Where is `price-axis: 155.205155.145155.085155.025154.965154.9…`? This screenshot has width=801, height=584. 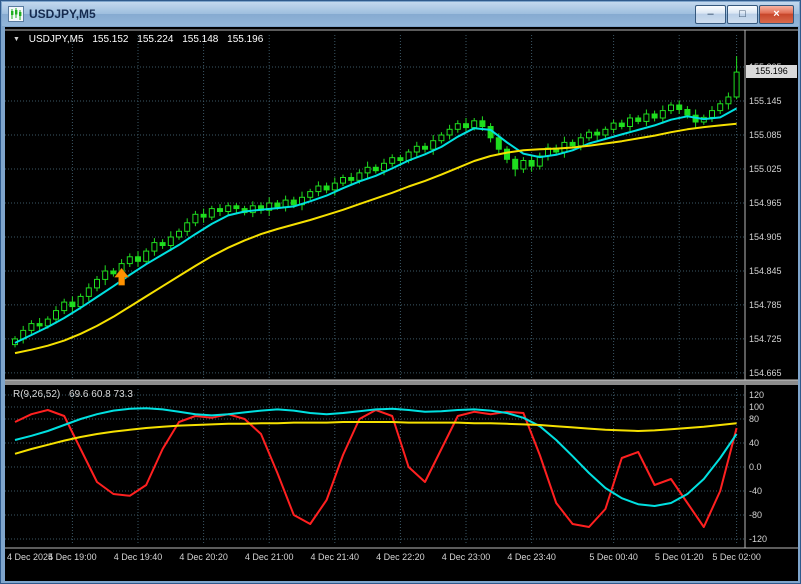 price-axis: 155.205155.145155.085155.025154.965154.9… is located at coordinates (765, 220).